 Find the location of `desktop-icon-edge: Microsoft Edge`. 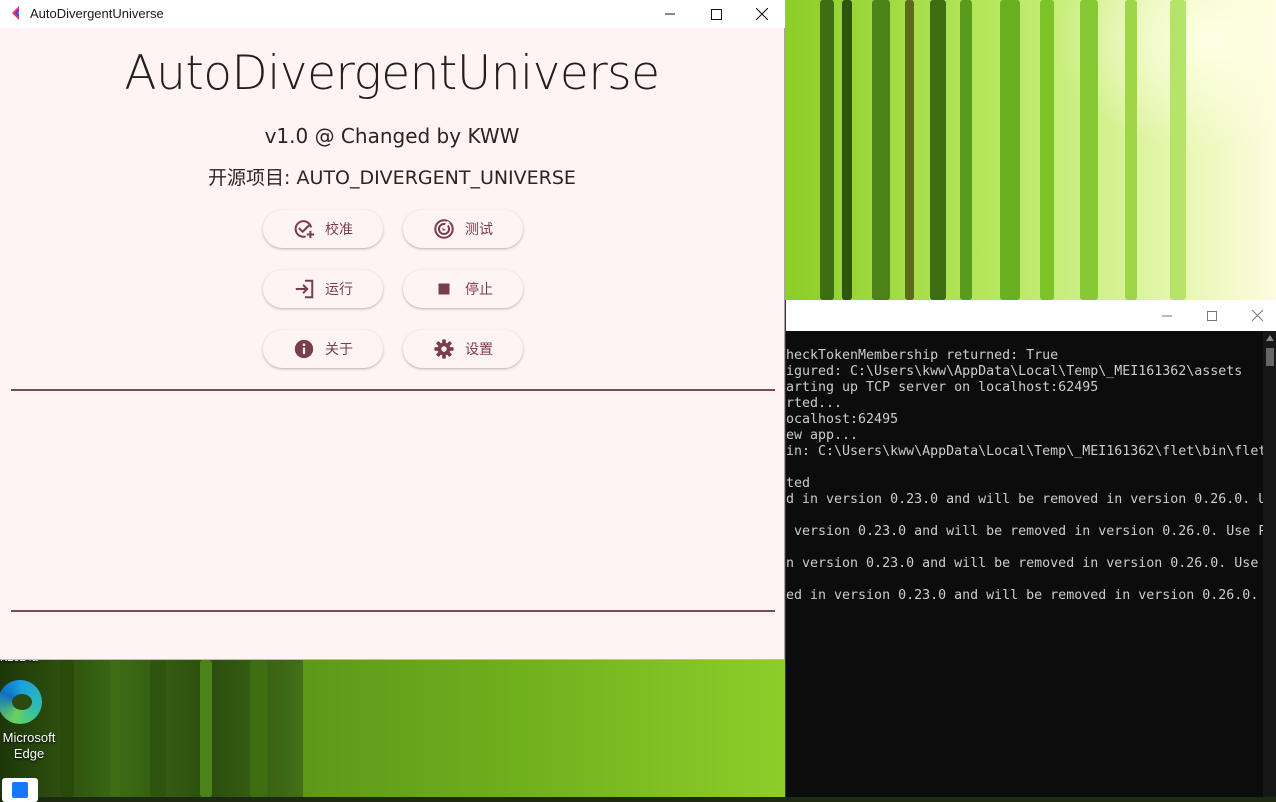

desktop-icon-edge: Microsoft Edge is located at coordinates (29, 721).